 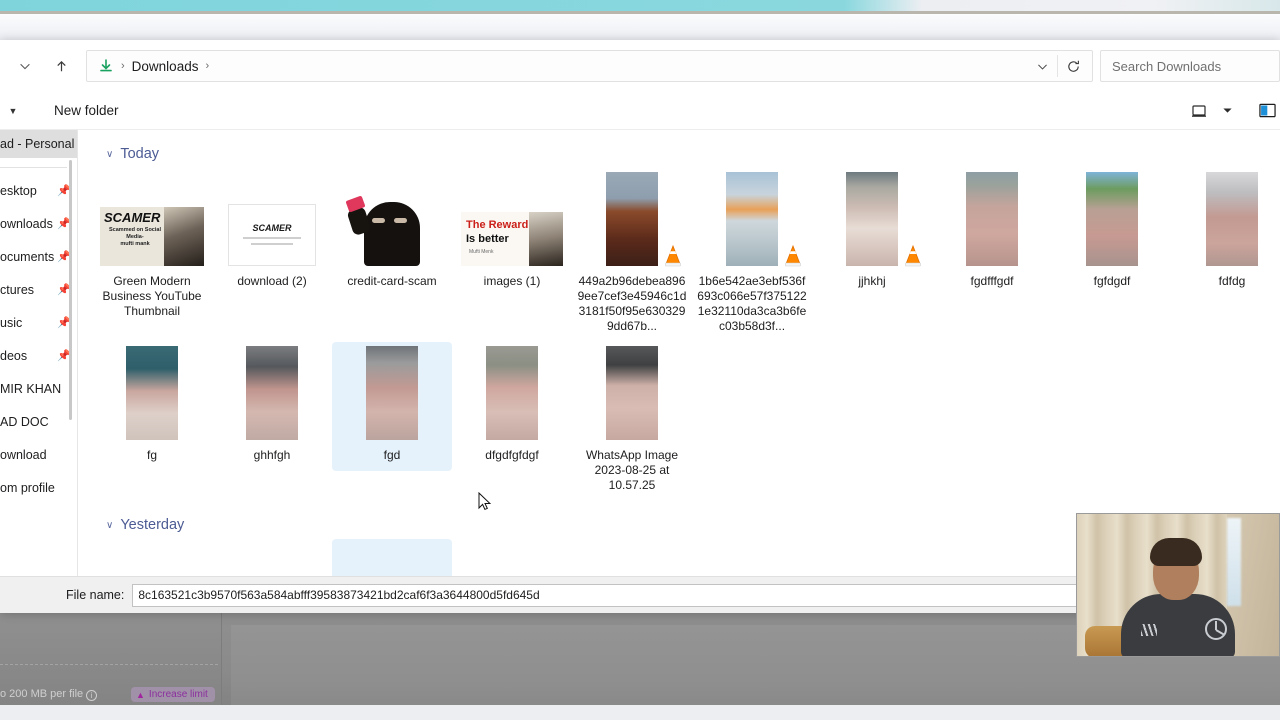 I want to click on file-thumbnail: SCAMER, so click(x=272, y=220).